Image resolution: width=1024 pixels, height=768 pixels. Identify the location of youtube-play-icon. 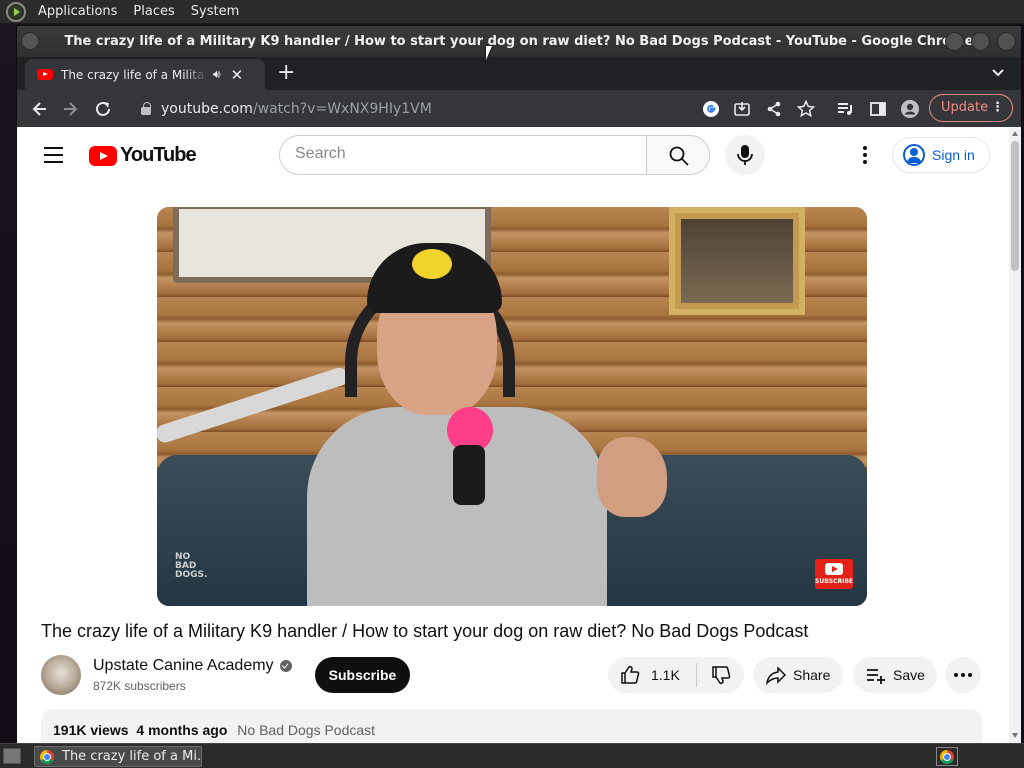
(103, 155).